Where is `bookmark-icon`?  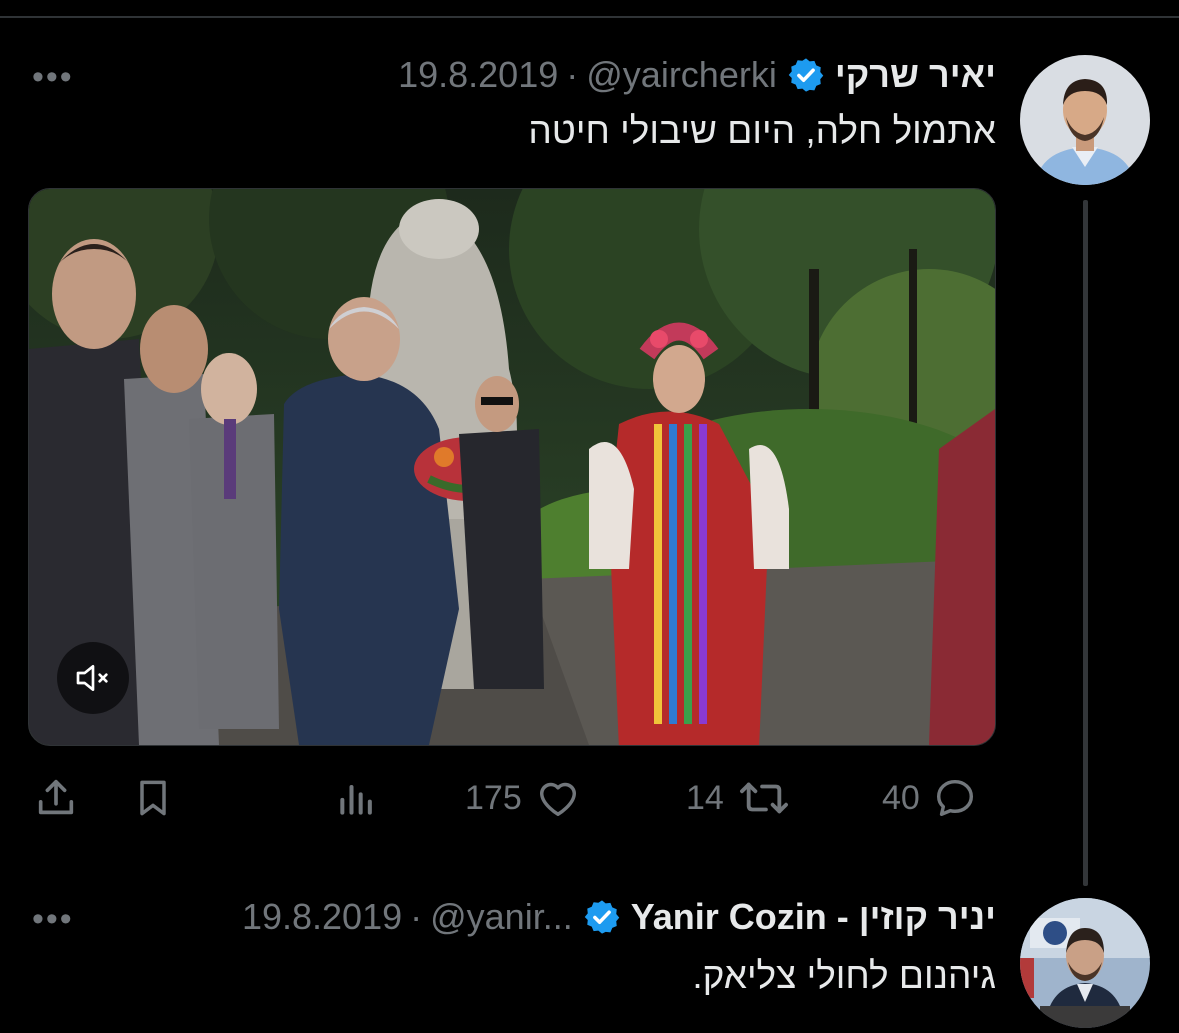 bookmark-icon is located at coordinates (153, 798).